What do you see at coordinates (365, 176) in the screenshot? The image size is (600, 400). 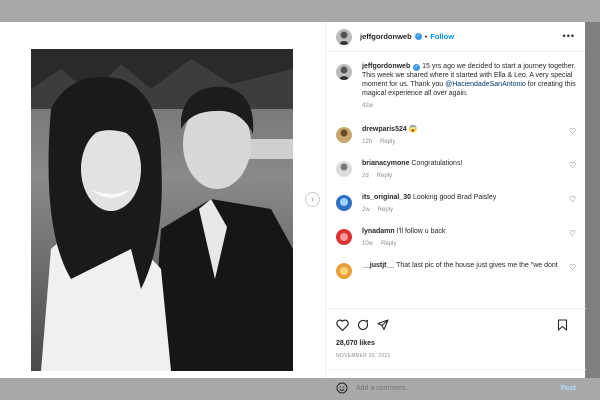 I see `comment-time: 2d` at bounding box center [365, 176].